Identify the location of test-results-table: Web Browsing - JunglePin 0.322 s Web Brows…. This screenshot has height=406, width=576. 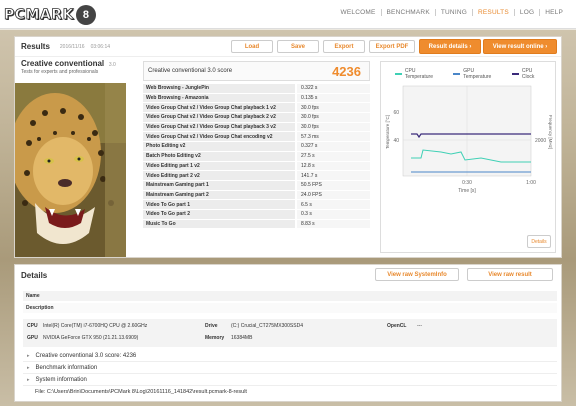
(256, 157).